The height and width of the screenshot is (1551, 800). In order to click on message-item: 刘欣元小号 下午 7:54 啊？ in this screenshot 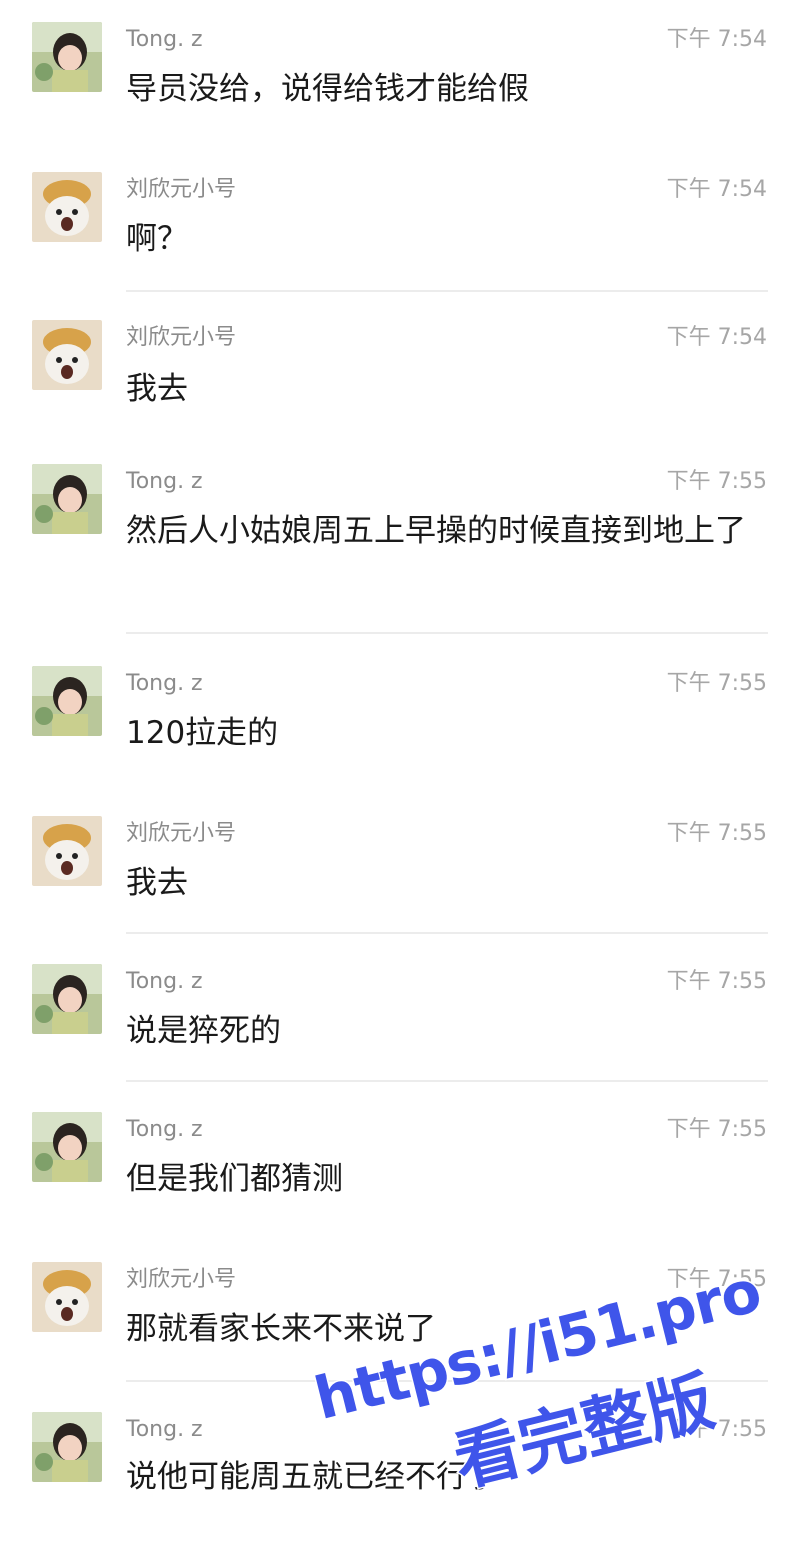, I will do `click(400, 221)`.